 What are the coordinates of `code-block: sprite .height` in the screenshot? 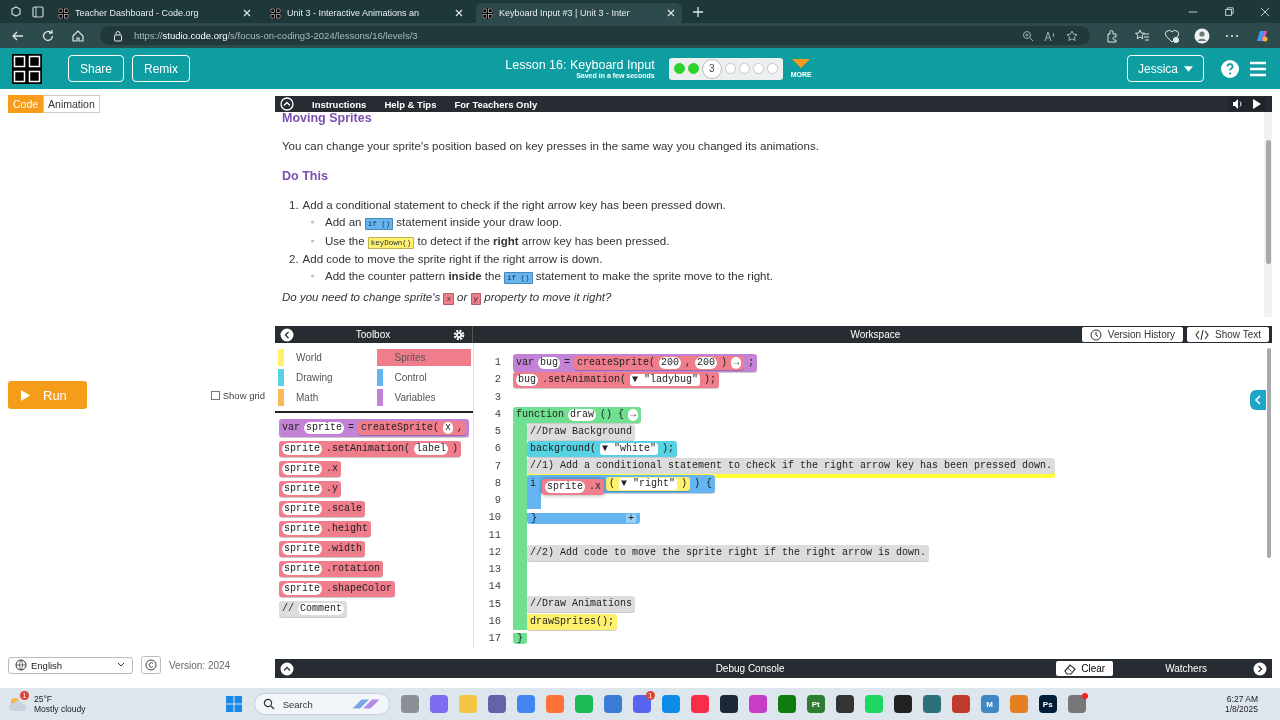 It's located at (325, 529).